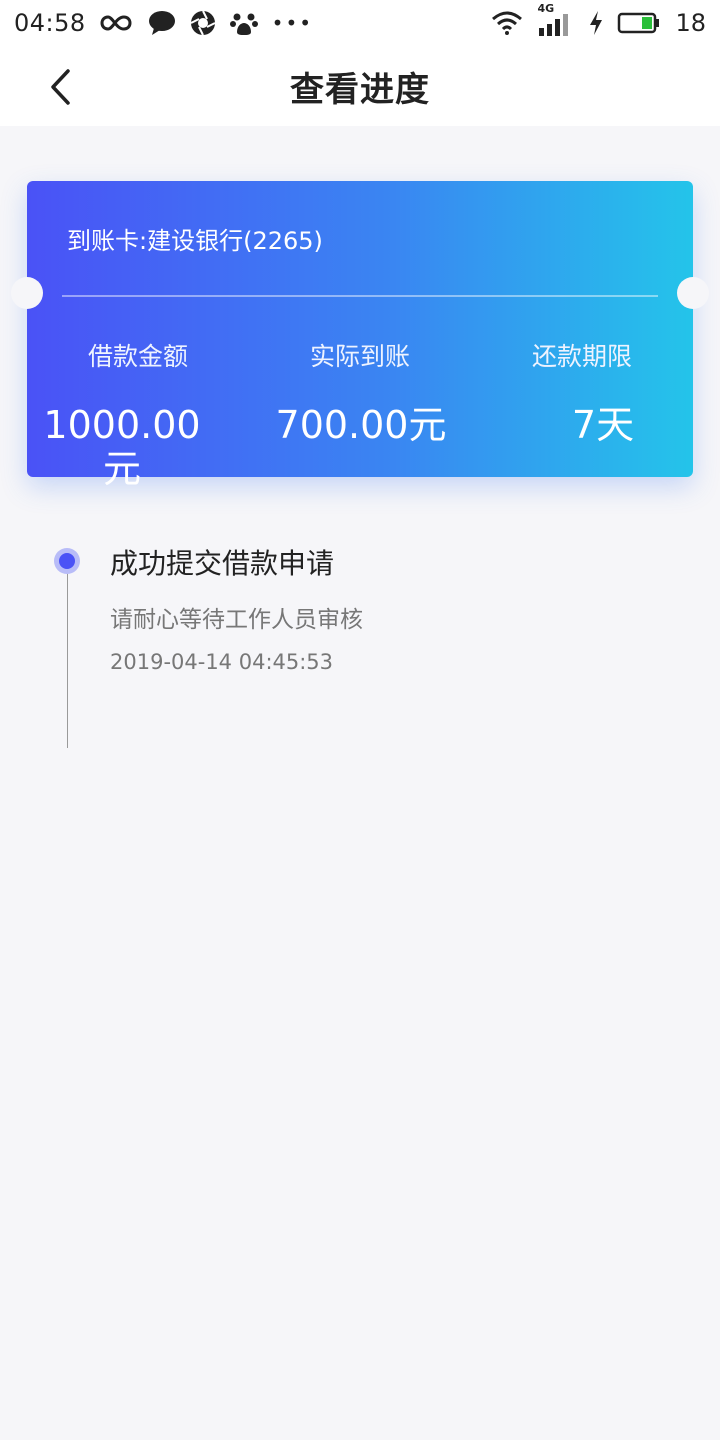 This screenshot has width=720, height=1440. Describe the element at coordinates (195, 241) in the screenshot. I see `receiving-account: 到账卡:建设银行(2265)` at that location.